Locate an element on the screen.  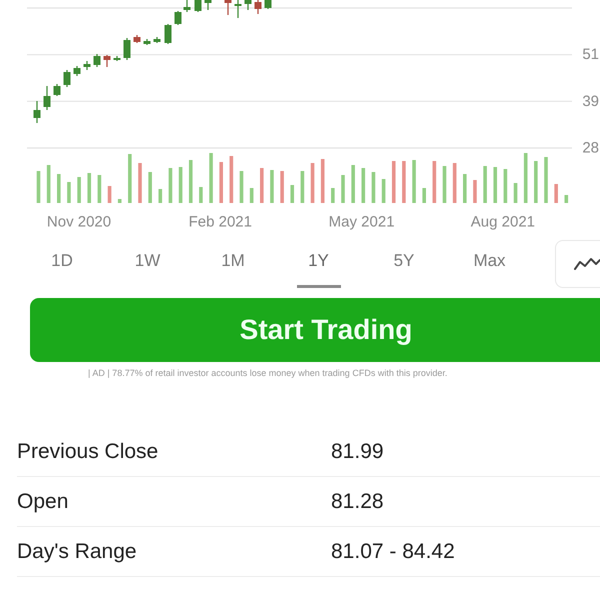
stat-label: Open is located at coordinates (43, 502).